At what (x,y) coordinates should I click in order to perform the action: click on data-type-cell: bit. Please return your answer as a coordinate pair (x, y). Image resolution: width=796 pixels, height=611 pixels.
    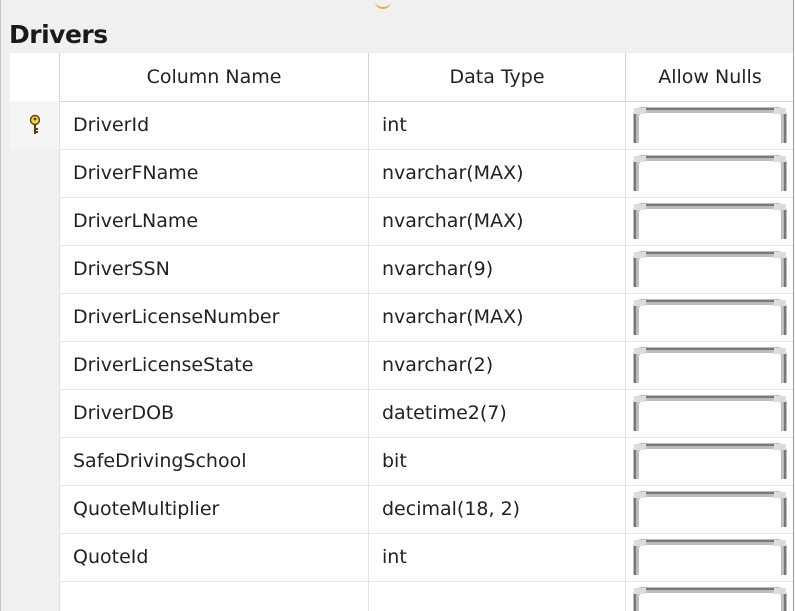
    Looking at the image, I should click on (497, 461).